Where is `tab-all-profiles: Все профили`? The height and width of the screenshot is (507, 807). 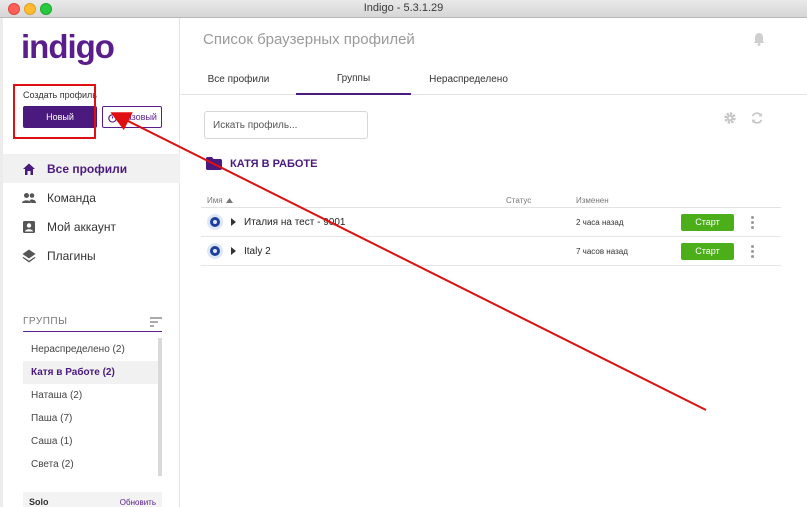
tab-all-profiles: Все профили is located at coordinates (238, 79).